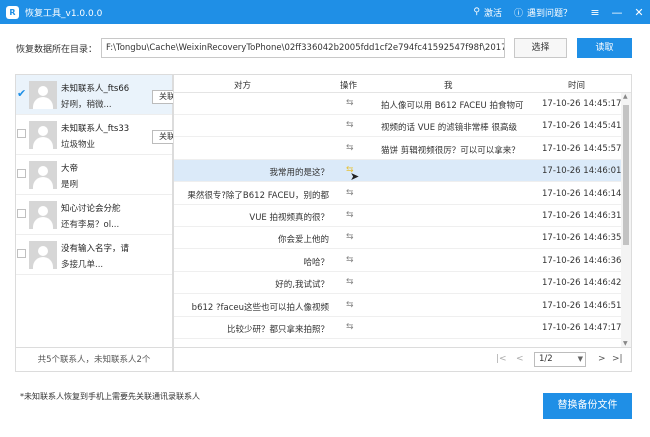 This screenshot has height=437, width=650. What do you see at coordinates (580, 359) in the screenshot?
I see `chevron-down-icon: ▼` at bounding box center [580, 359].